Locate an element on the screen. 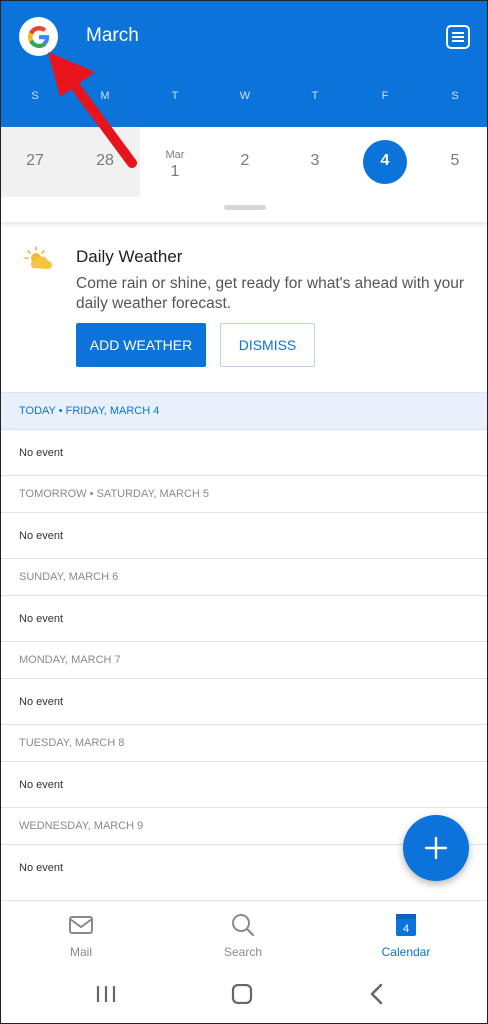  partly-cloudy-icon is located at coordinates (38, 257).